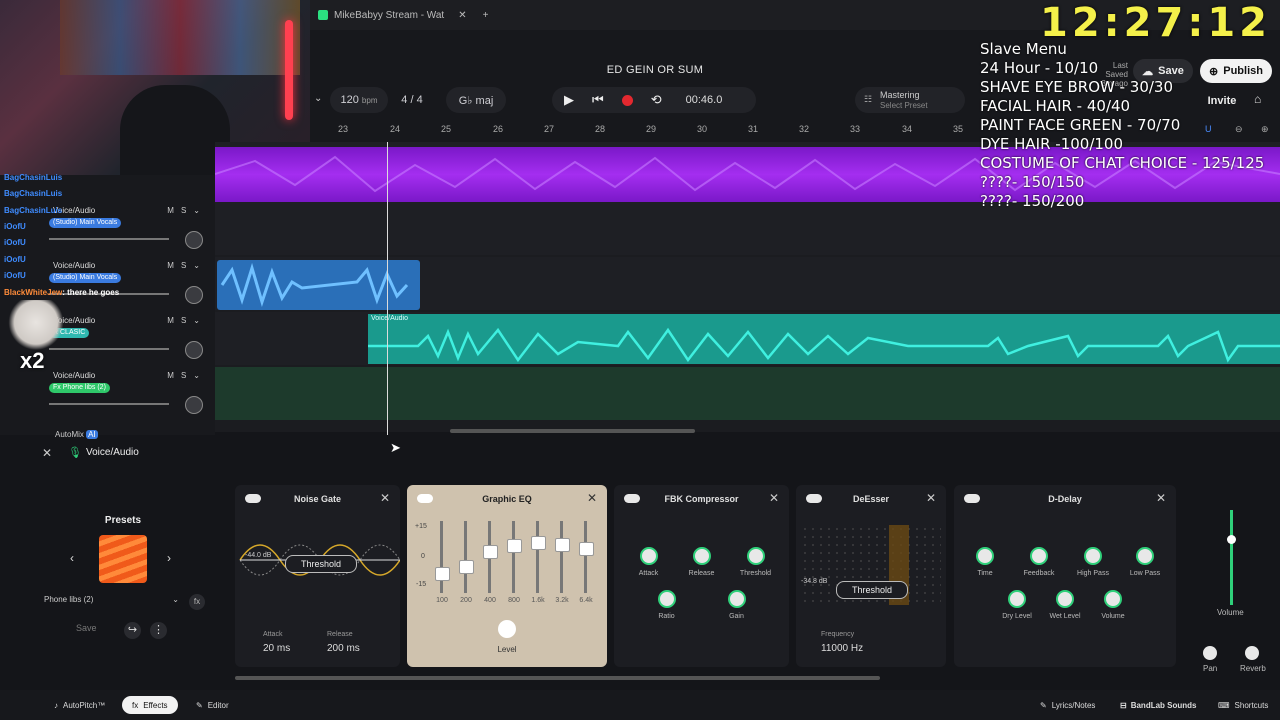  What do you see at coordinates (276, 648) in the screenshot?
I see `attack-value: 20 ms` at bounding box center [276, 648].